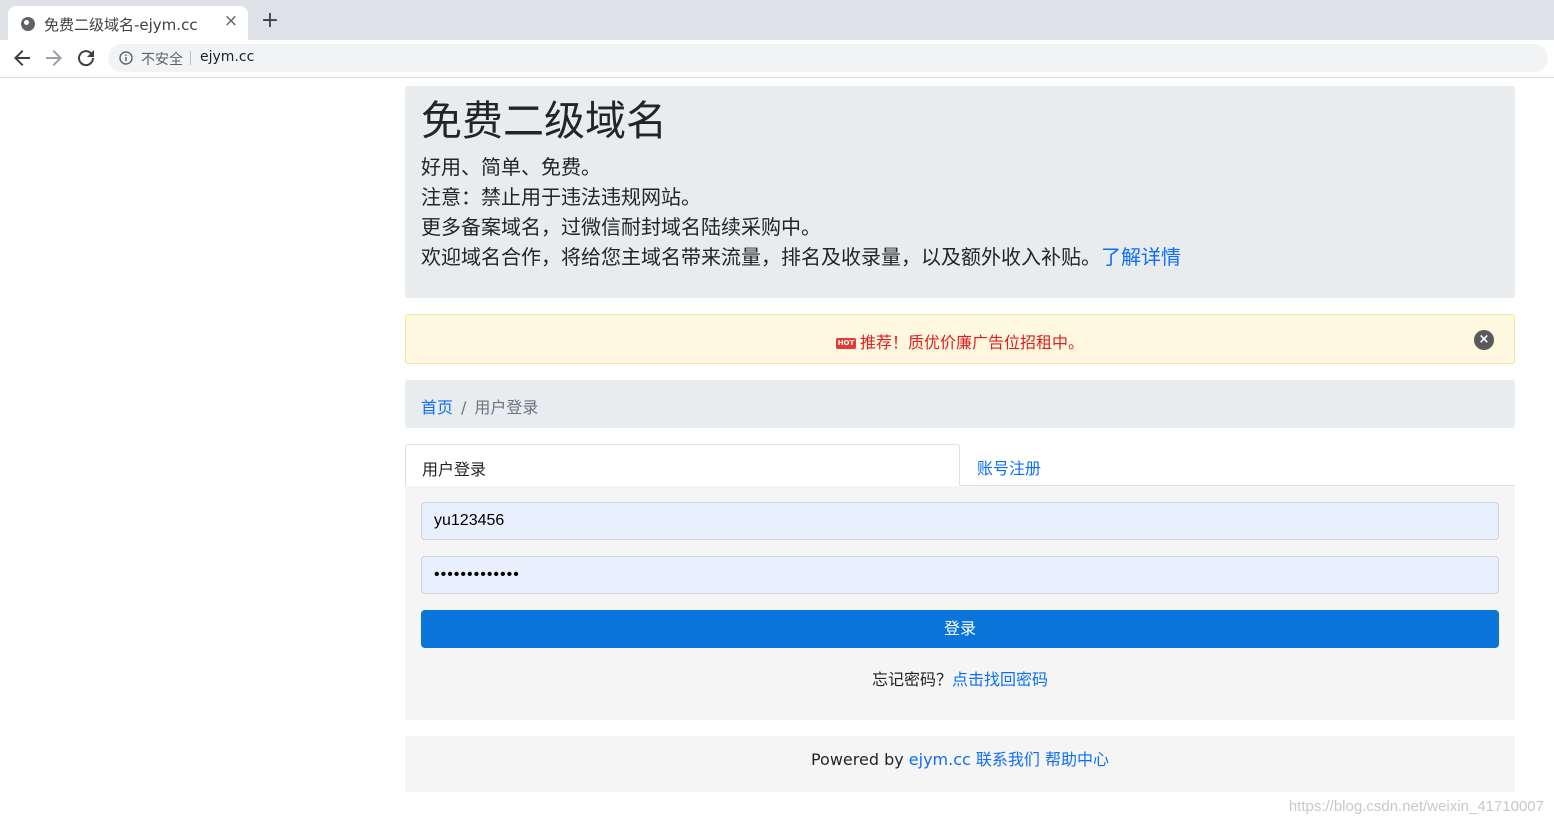 The height and width of the screenshot is (823, 1554). I want to click on info-icon, so click(126, 58).